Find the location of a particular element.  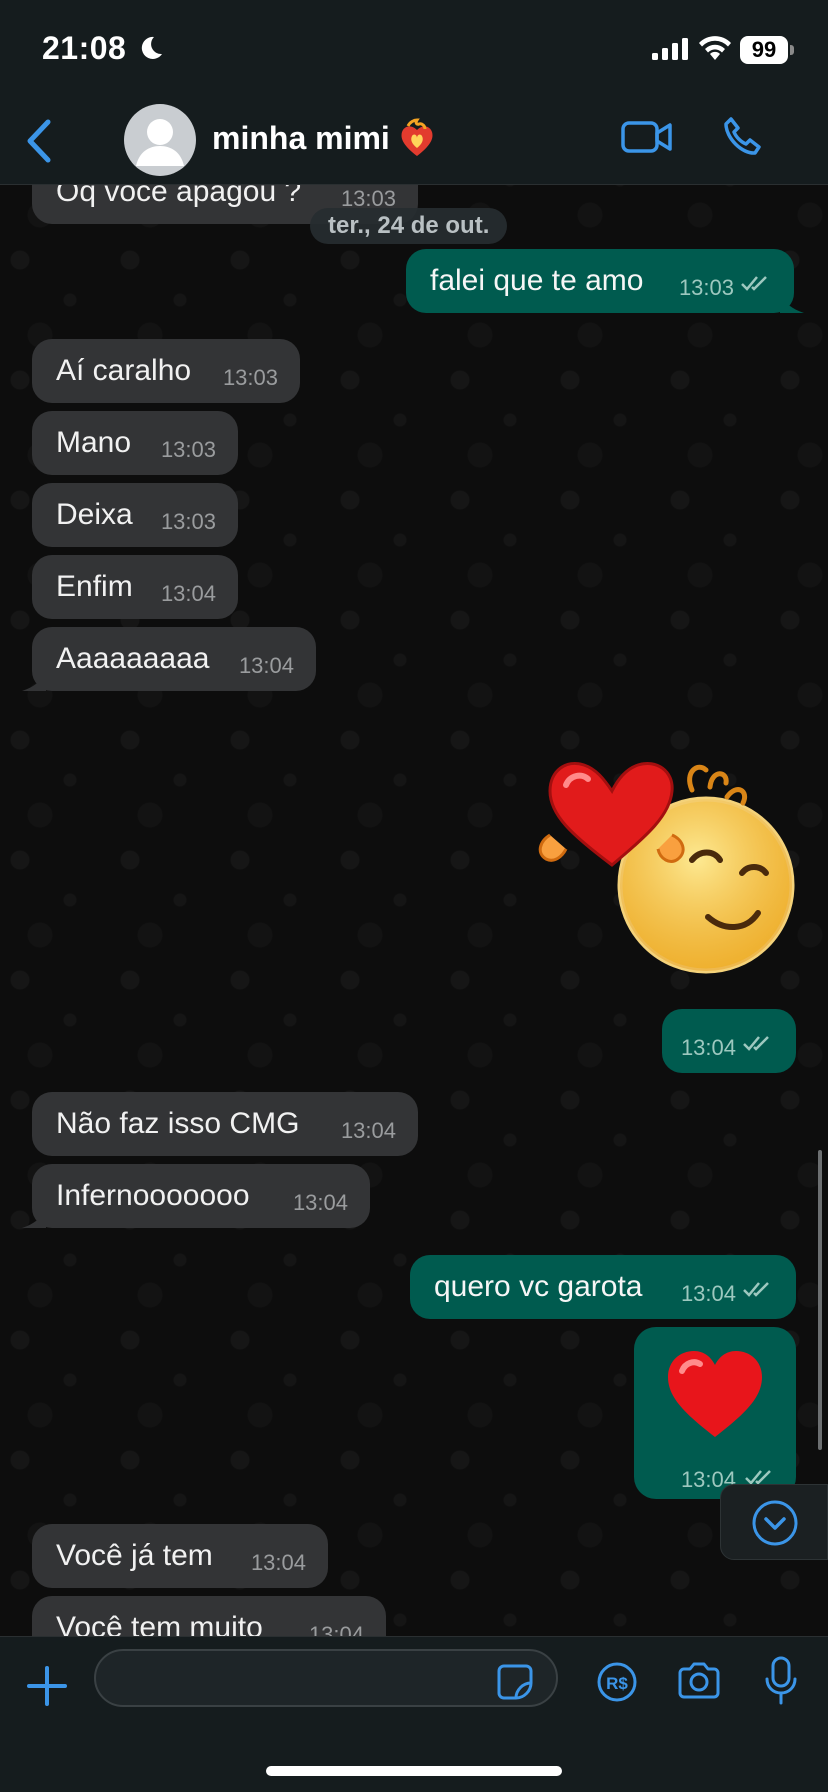

message-bubble-outgoing: falei que te amo 13:03 is located at coordinates (605, 281).